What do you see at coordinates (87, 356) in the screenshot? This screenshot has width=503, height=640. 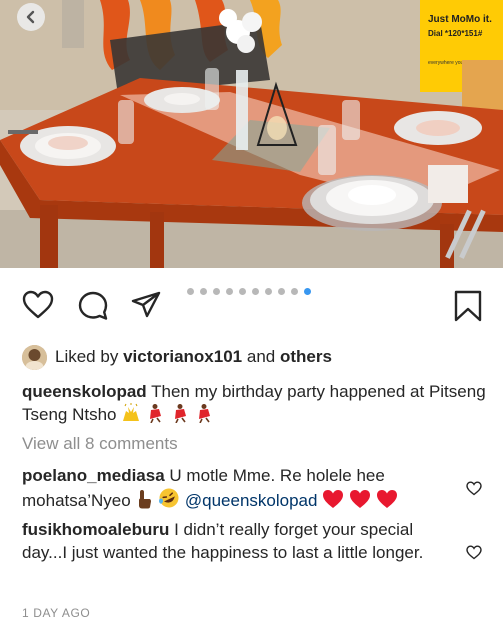 I see `liked-by-prefix: Liked by` at bounding box center [87, 356].